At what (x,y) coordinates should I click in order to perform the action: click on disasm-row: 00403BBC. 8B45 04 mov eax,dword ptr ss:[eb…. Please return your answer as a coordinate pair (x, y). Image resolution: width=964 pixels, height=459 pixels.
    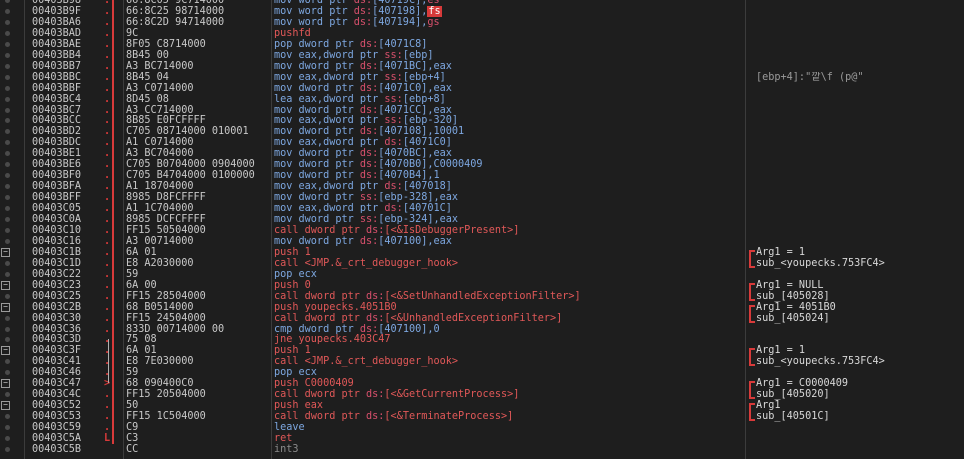
    Looking at the image, I should click on (482, 77).